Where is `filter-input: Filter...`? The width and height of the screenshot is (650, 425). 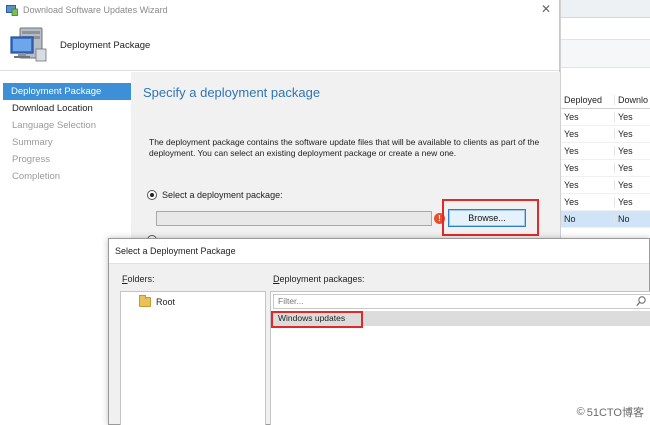
filter-input: Filter... is located at coordinates (461, 301).